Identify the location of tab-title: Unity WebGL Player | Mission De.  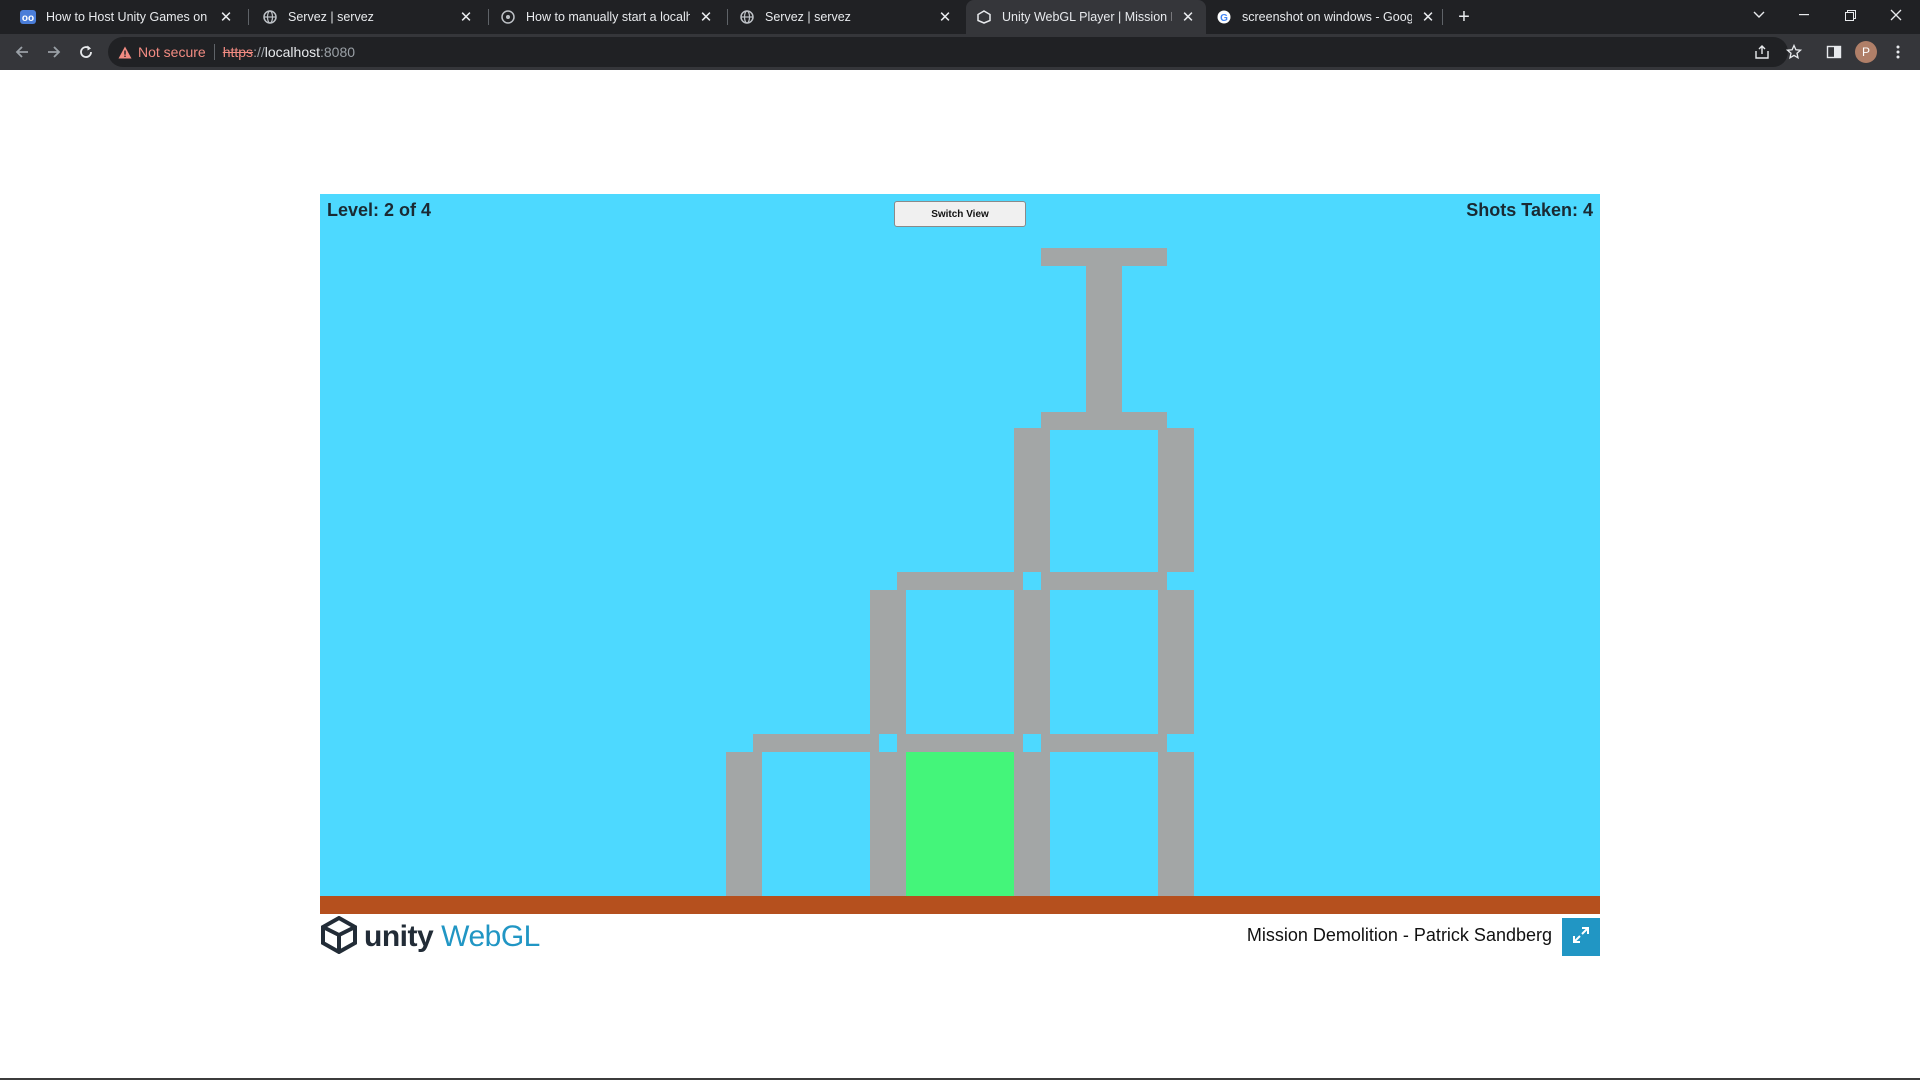
(1087, 17).